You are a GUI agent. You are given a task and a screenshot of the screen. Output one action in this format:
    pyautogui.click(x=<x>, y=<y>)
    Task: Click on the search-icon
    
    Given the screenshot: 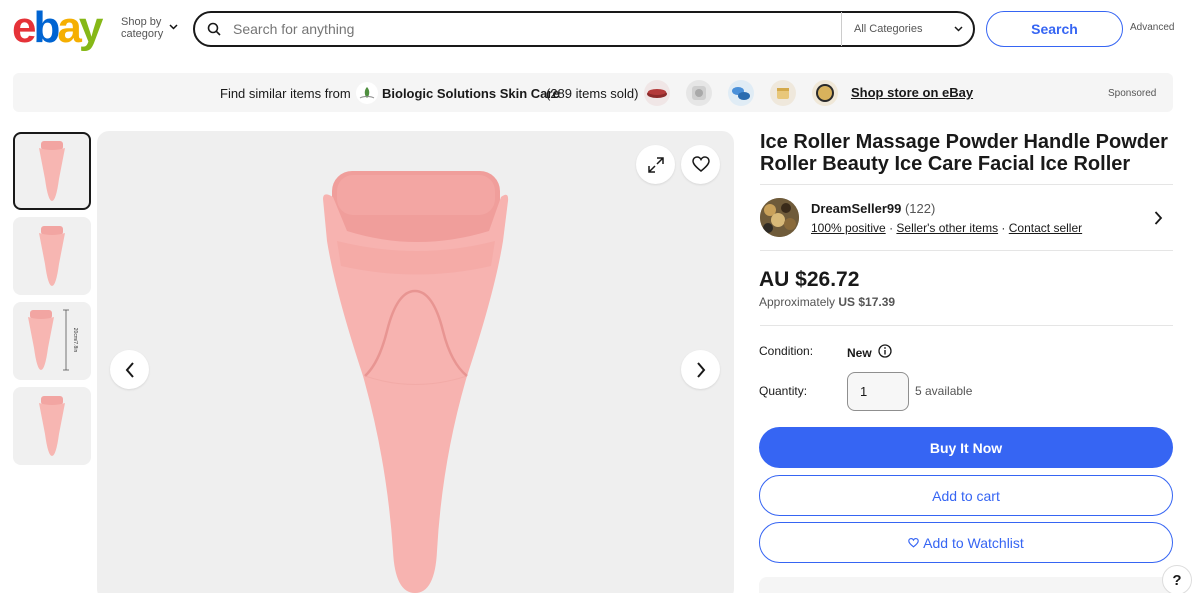 What is the action you would take?
    pyautogui.click(x=214, y=29)
    